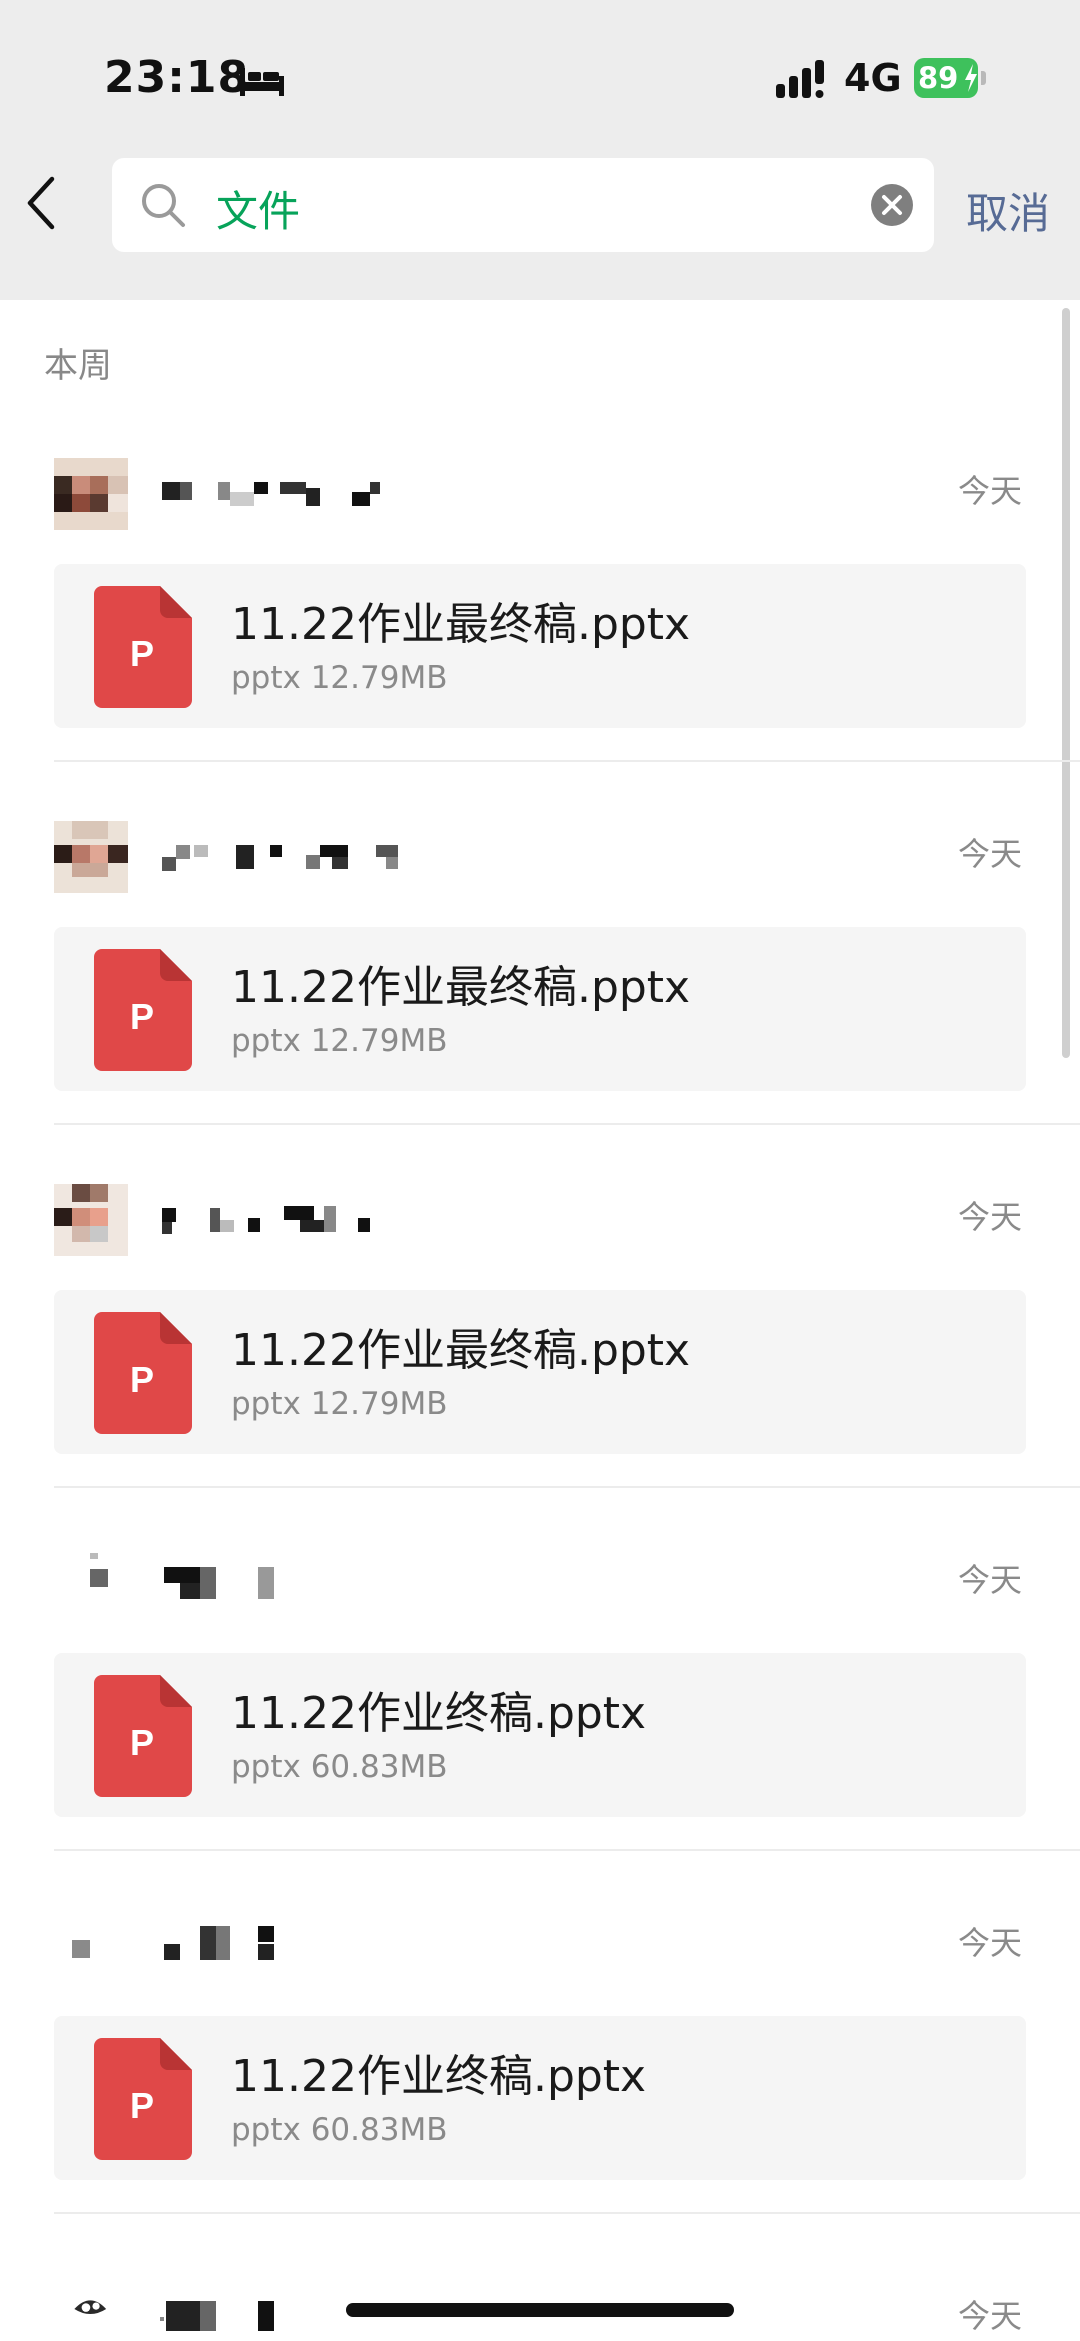 The image size is (1080, 2341). What do you see at coordinates (1008, 210) in the screenshot?
I see `cancel-button: 取消` at bounding box center [1008, 210].